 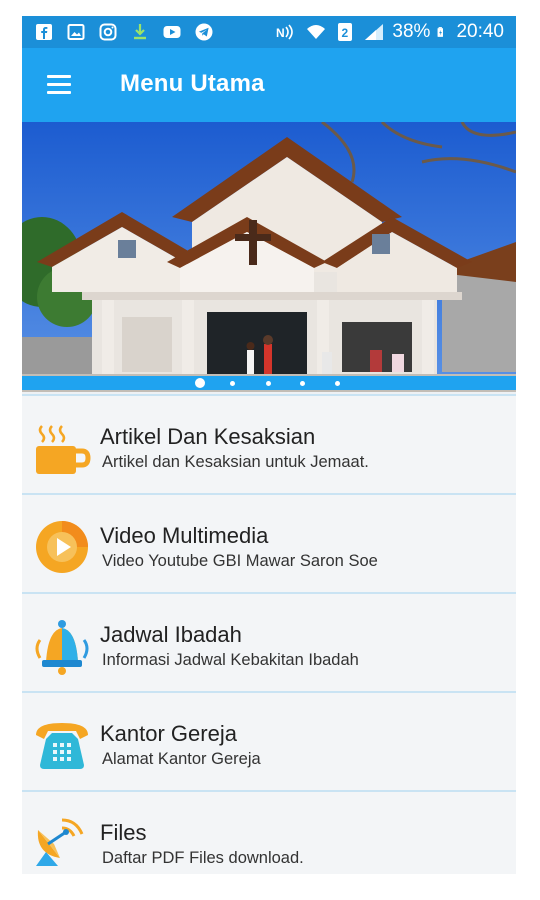 What do you see at coordinates (124, 32) in the screenshot?
I see `notification-icons` at bounding box center [124, 32].